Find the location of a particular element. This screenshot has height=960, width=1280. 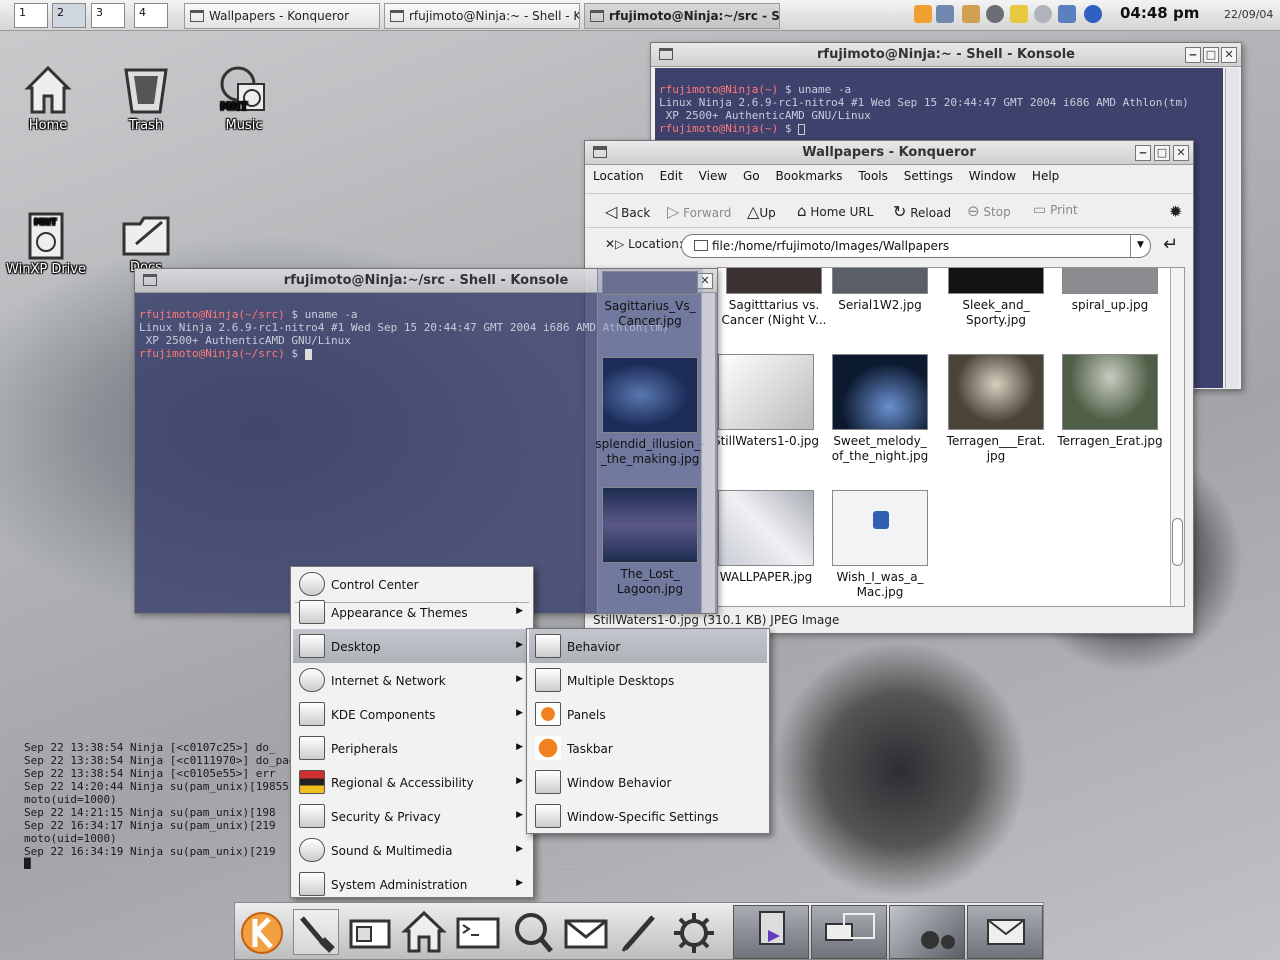

icon-view-scrollbar is located at coordinates (1177, 437).